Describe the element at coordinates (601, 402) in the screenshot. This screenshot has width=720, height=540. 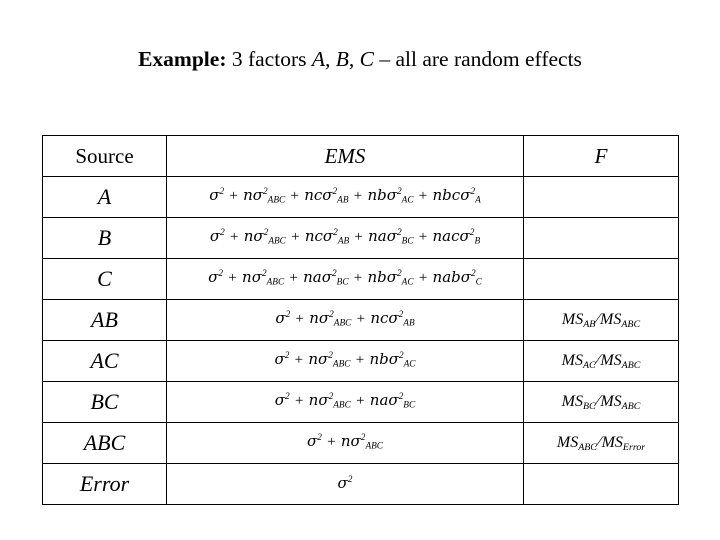
I see `cell-f: MSBC⁄MSABC` at that location.